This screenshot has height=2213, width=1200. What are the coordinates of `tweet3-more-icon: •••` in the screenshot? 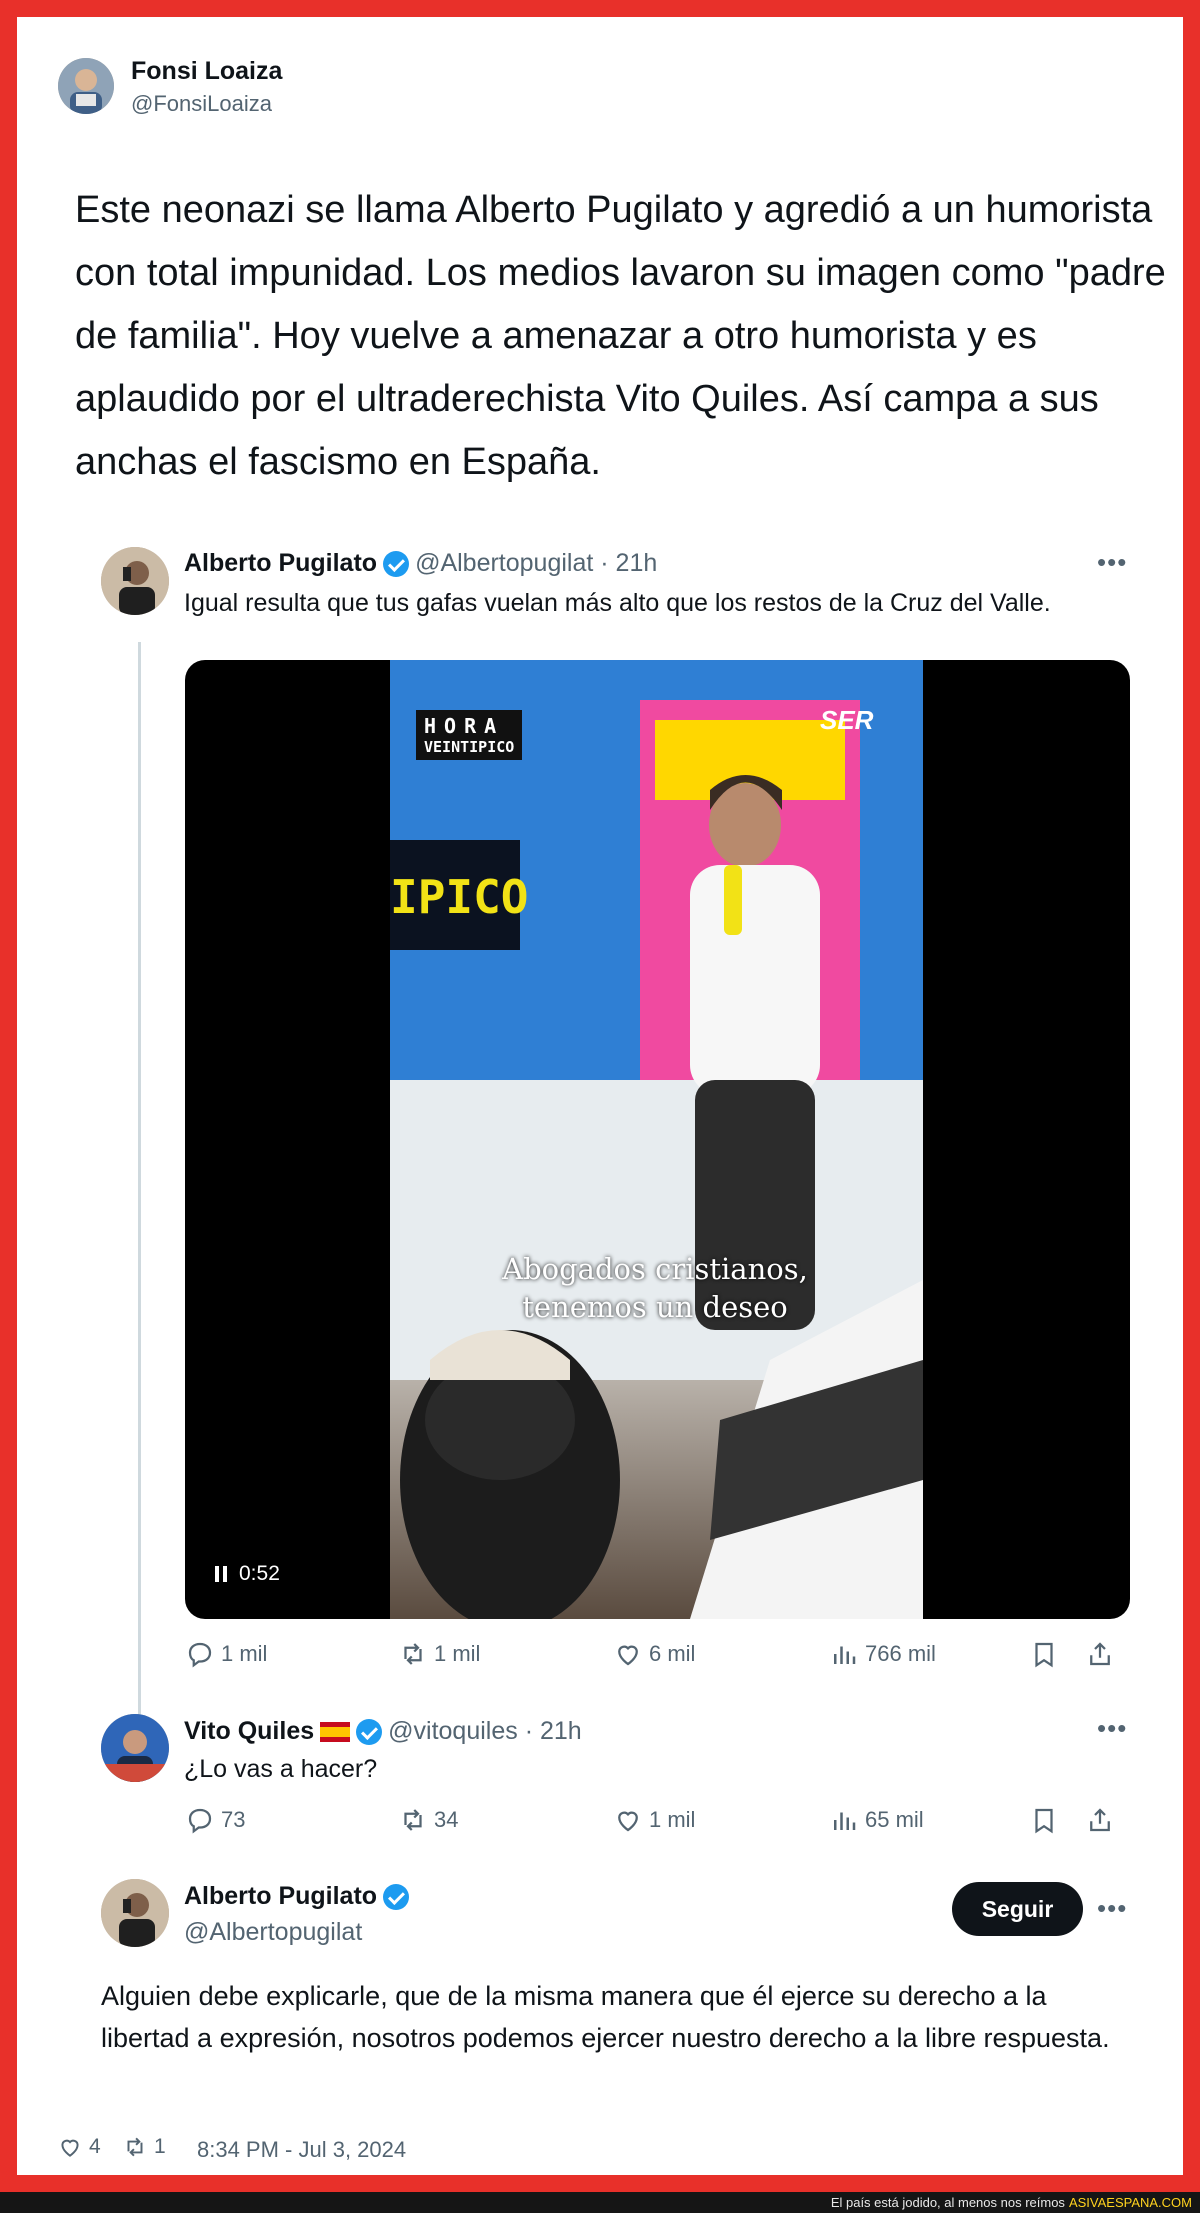 It's located at (1112, 1908).